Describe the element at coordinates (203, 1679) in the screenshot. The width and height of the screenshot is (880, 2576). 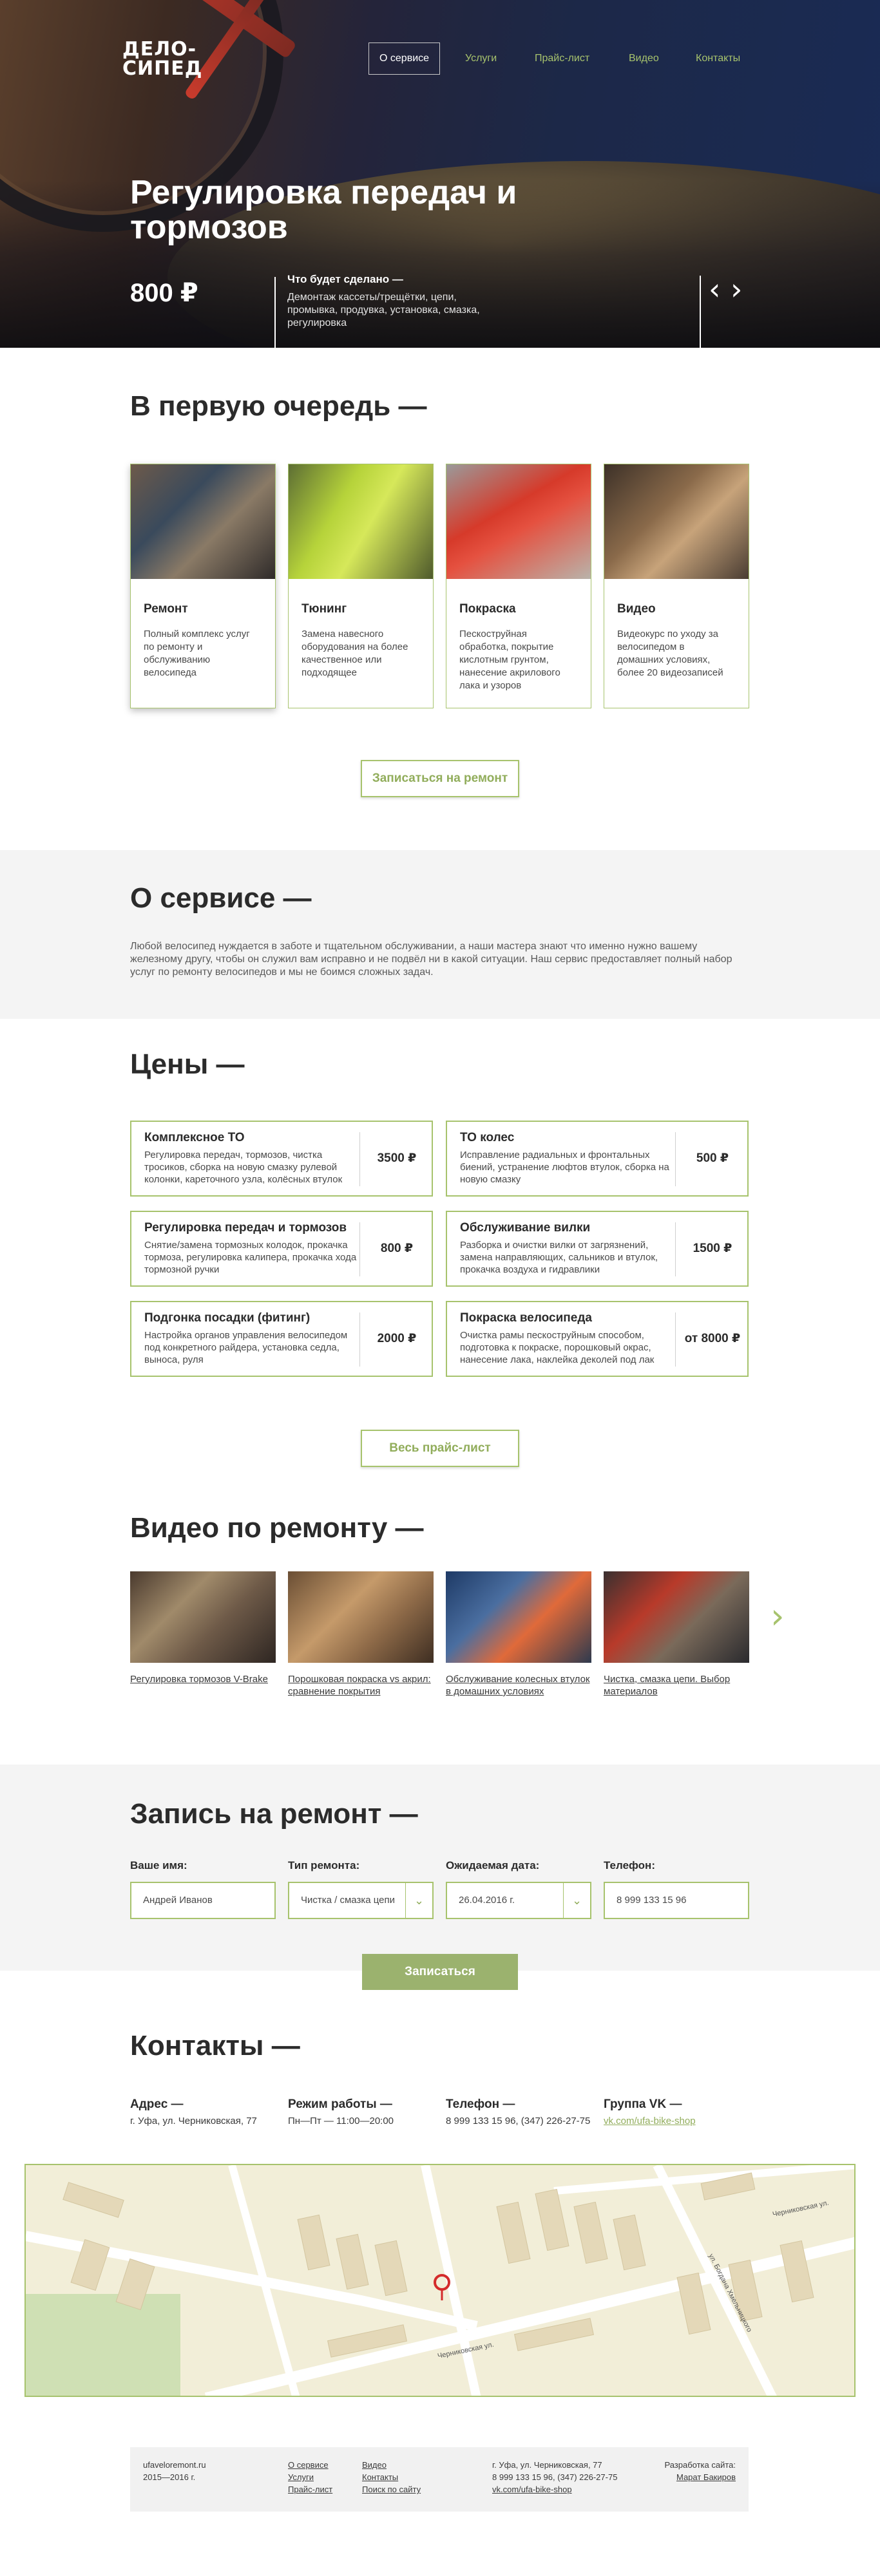
I see `video-caption: Регулировка тормозов V-Brake` at that location.